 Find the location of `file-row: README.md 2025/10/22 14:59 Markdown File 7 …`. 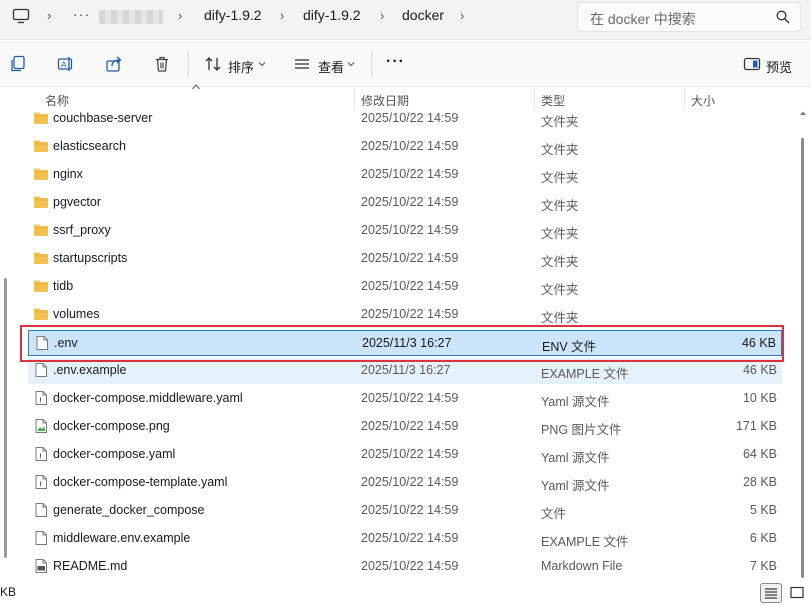

file-row: README.md 2025/10/22 14:59 Markdown File 7 … is located at coordinates (405, 567).